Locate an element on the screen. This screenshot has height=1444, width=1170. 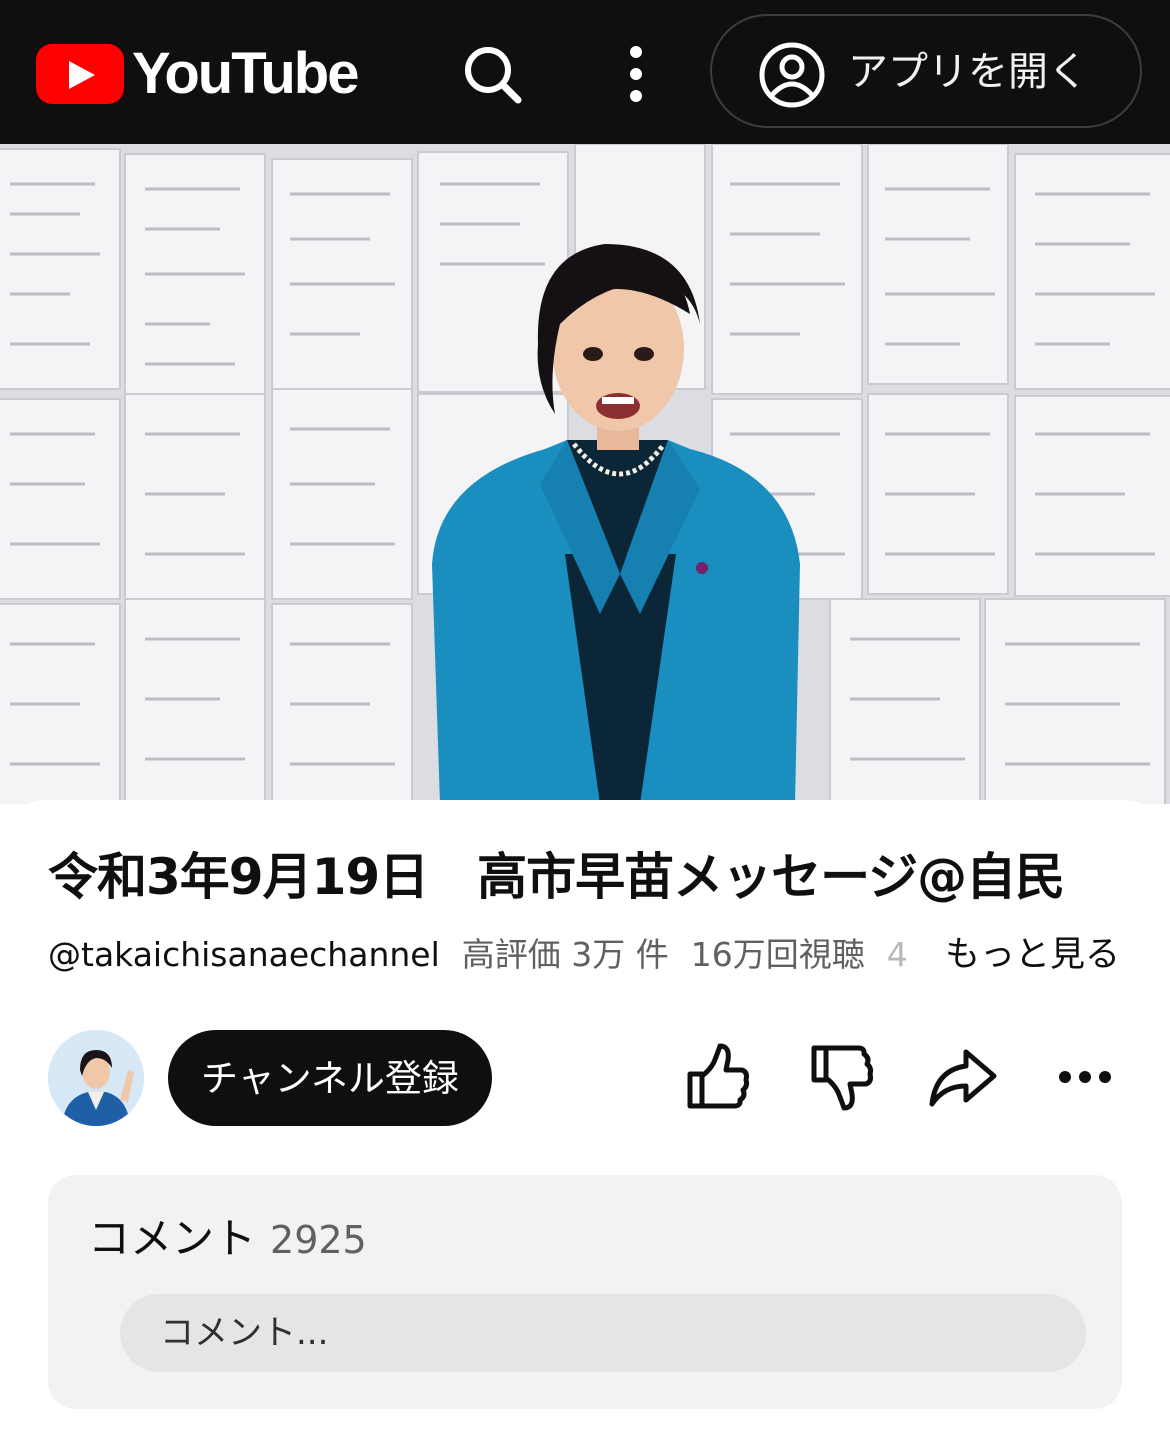
comments-header: コメント 2925 is located at coordinates (227, 1239).